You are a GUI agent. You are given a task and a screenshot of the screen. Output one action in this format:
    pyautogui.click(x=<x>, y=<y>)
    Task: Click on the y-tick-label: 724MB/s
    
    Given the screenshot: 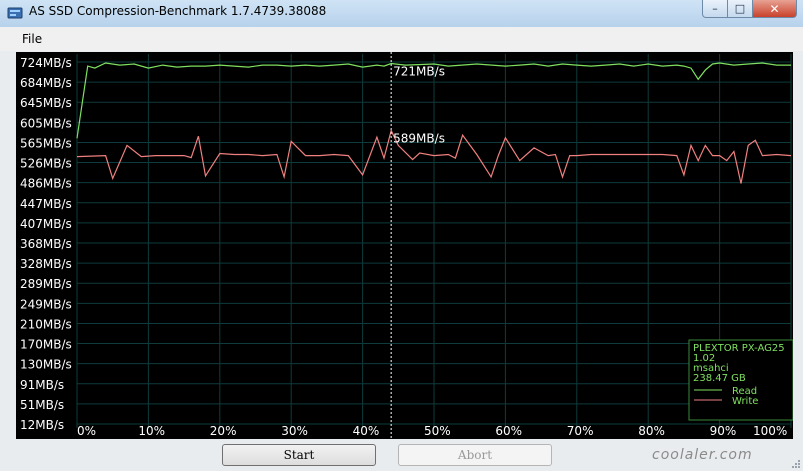 What is the action you would take?
    pyautogui.click(x=46, y=63)
    